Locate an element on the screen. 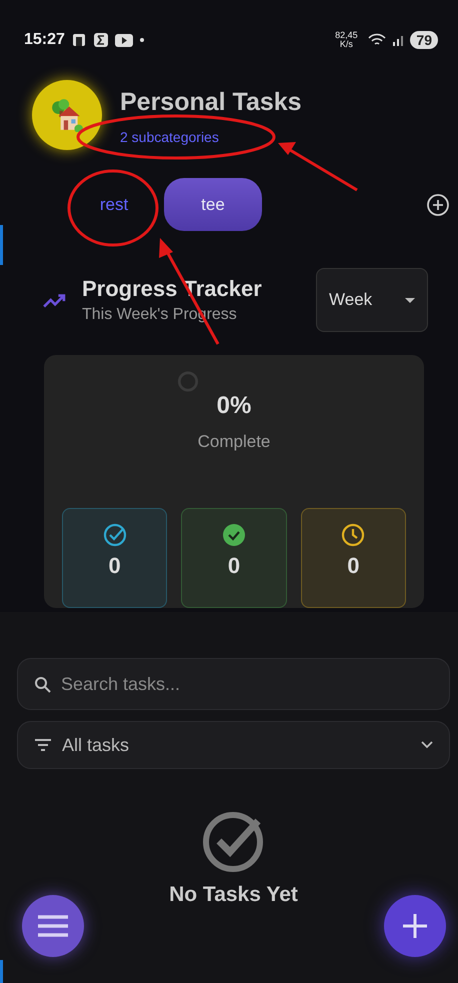  clock-icon is located at coordinates (353, 535).